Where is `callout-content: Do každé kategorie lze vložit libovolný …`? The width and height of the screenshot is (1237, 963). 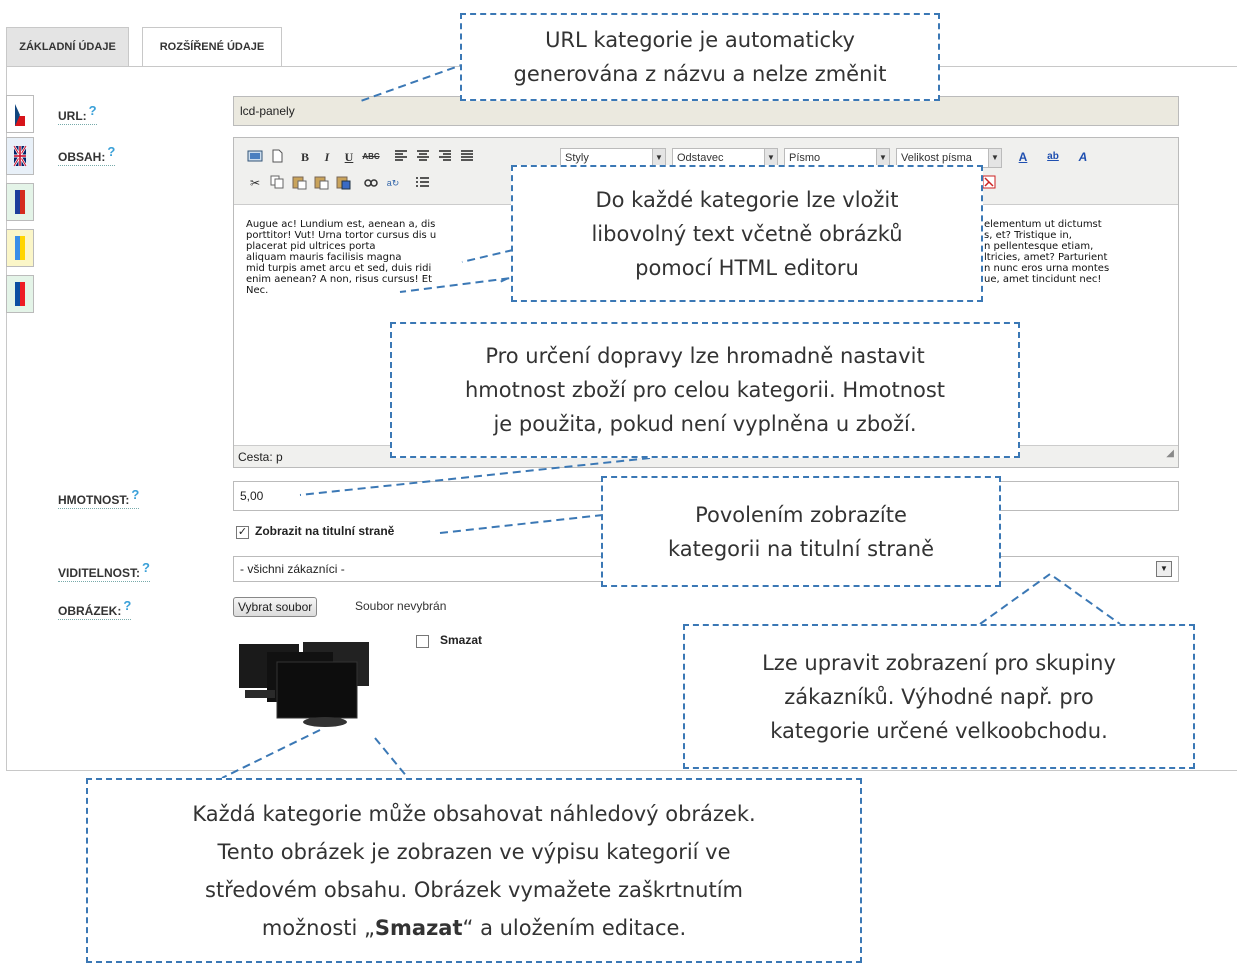
callout-content: Do každé kategorie lze vložit libovolný … is located at coordinates (747, 233).